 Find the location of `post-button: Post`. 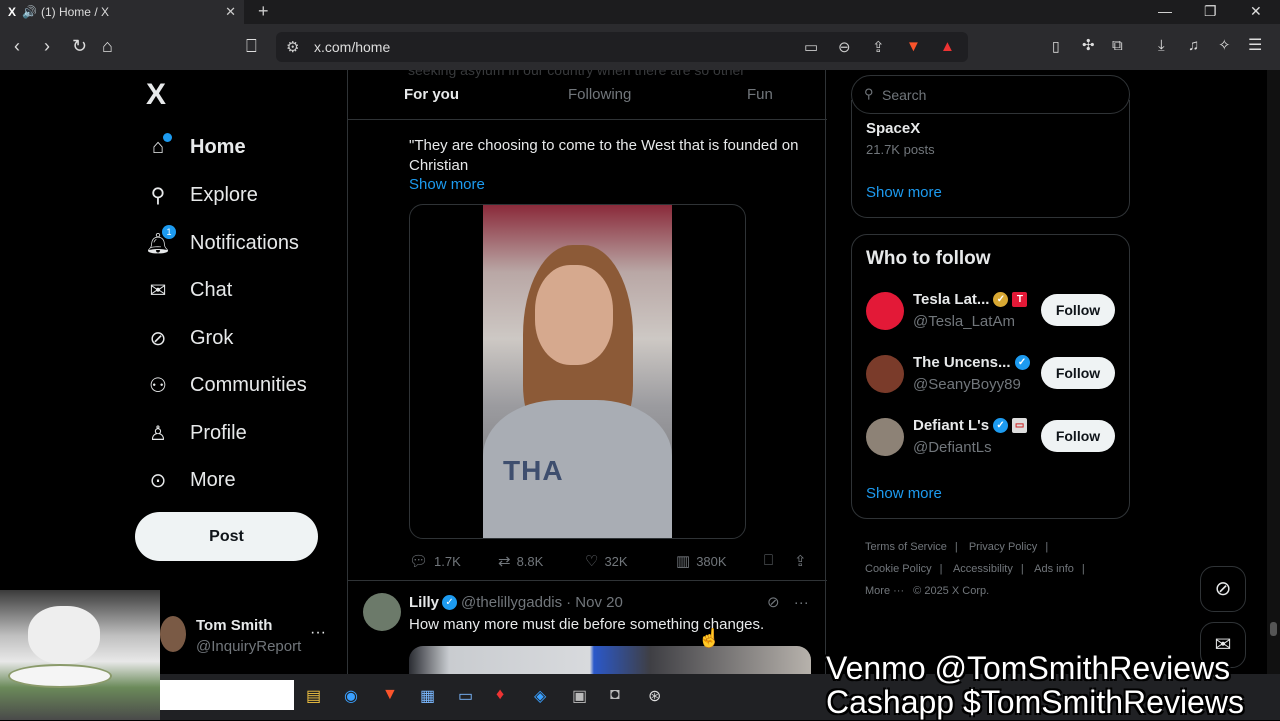

post-button: Post is located at coordinates (226, 536).